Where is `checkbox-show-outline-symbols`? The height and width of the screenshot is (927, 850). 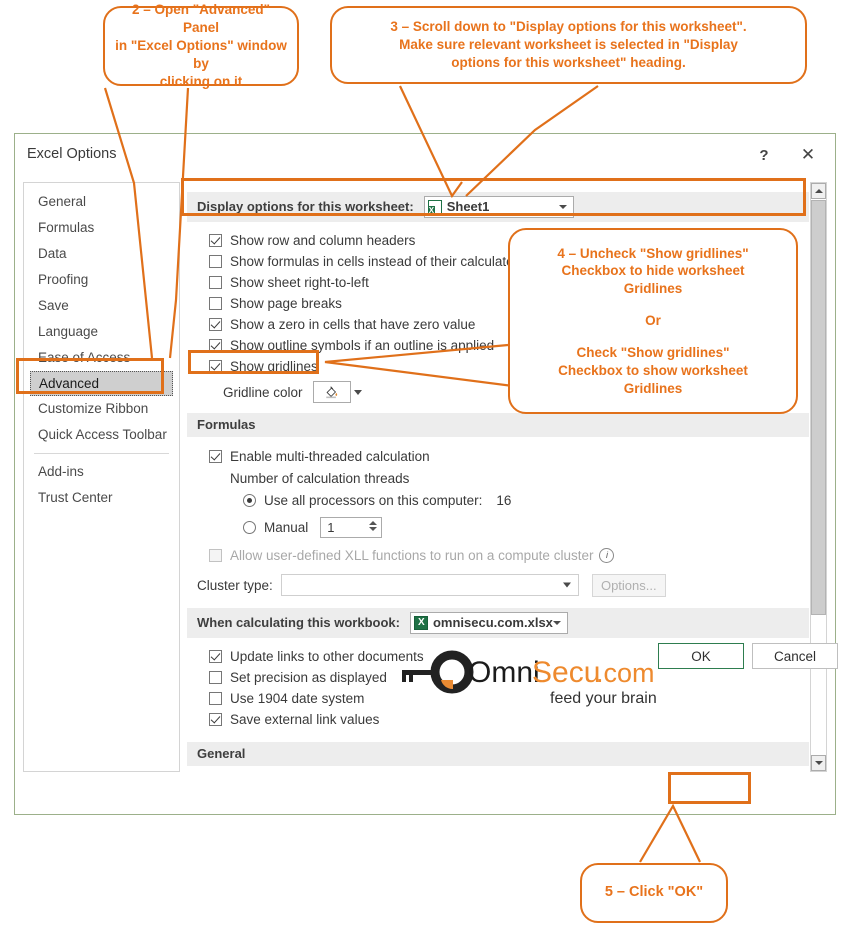 checkbox-show-outline-symbols is located at coordinates (215, 345).